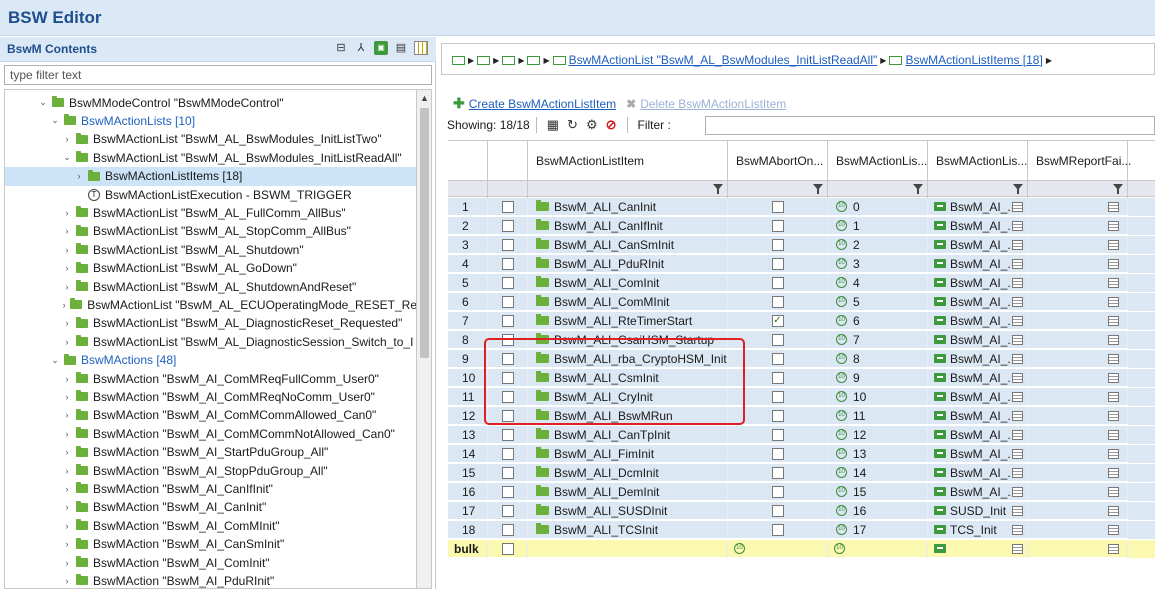 This screenshot has height=589, width=1155. Describe the element at coordinates (628, 161) in the screenshot. I see `header-col-item: BswMActionListItem` at that location.